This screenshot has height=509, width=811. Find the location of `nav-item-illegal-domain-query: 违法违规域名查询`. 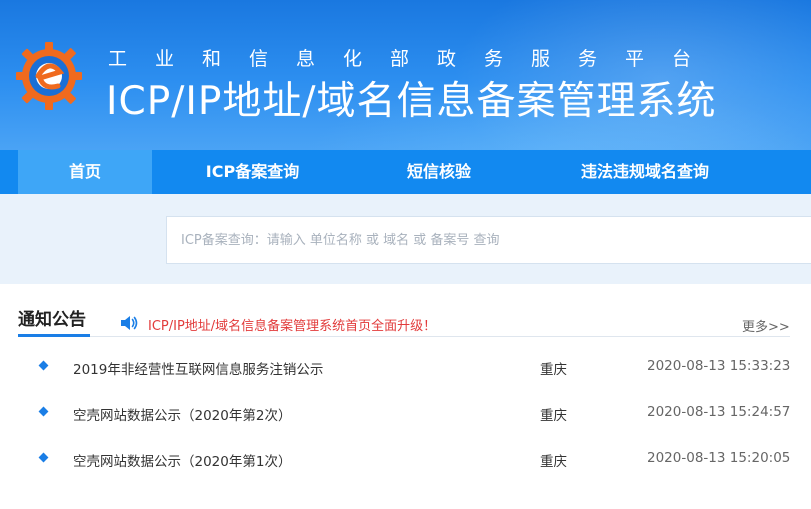

nav-item-illegal-domain-query: 违法违规域名查询 is located at coordinates (645, 172).